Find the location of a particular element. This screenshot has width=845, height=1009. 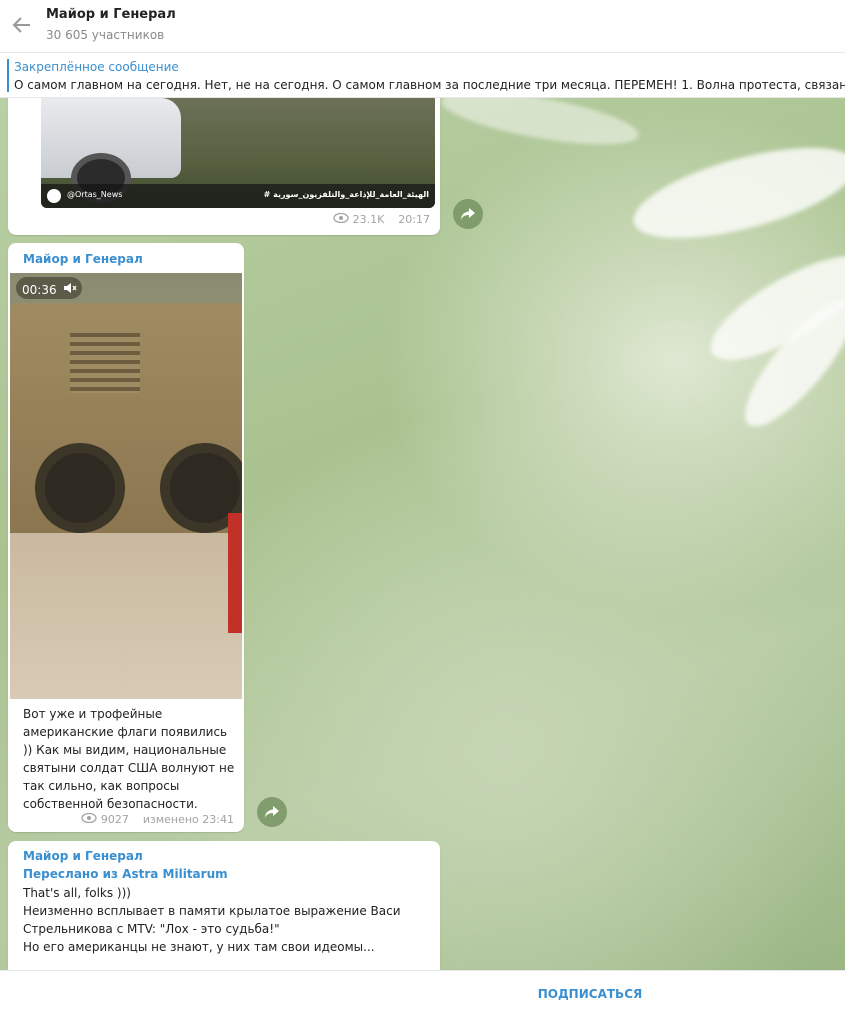

chat-header: Майор и Генерал 30 605 участников is located at coordinates (422, 26).